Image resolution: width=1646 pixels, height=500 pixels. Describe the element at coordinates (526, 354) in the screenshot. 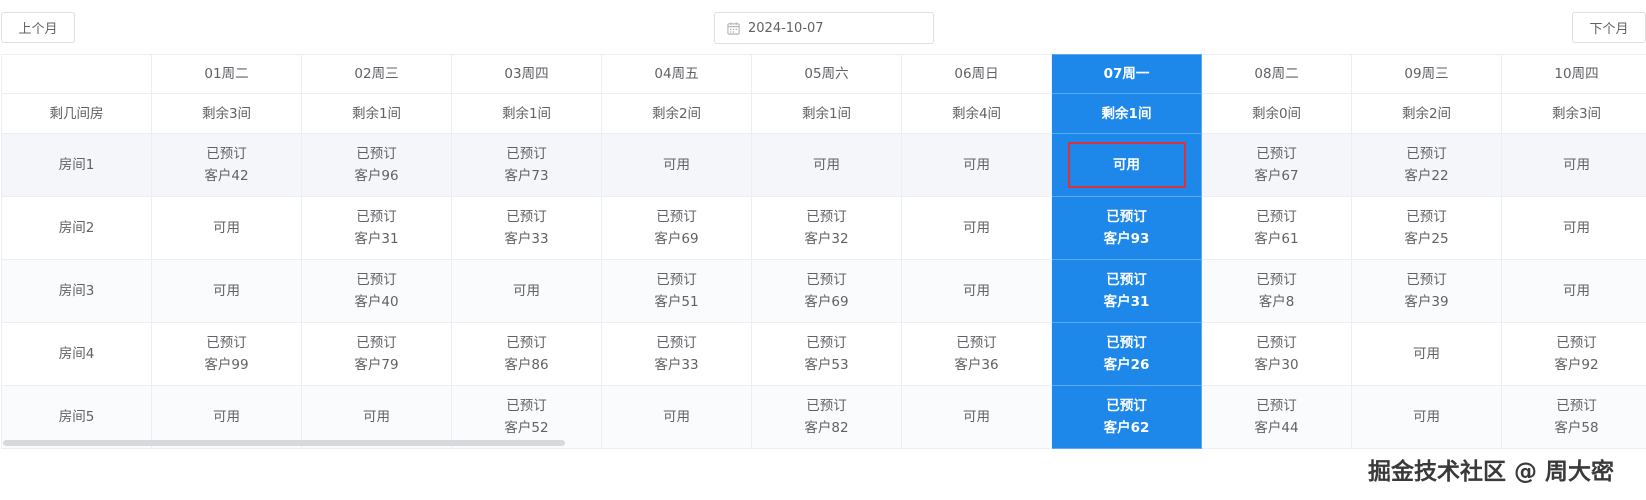

I see `booking-cell: 已预订客户86` at that location.